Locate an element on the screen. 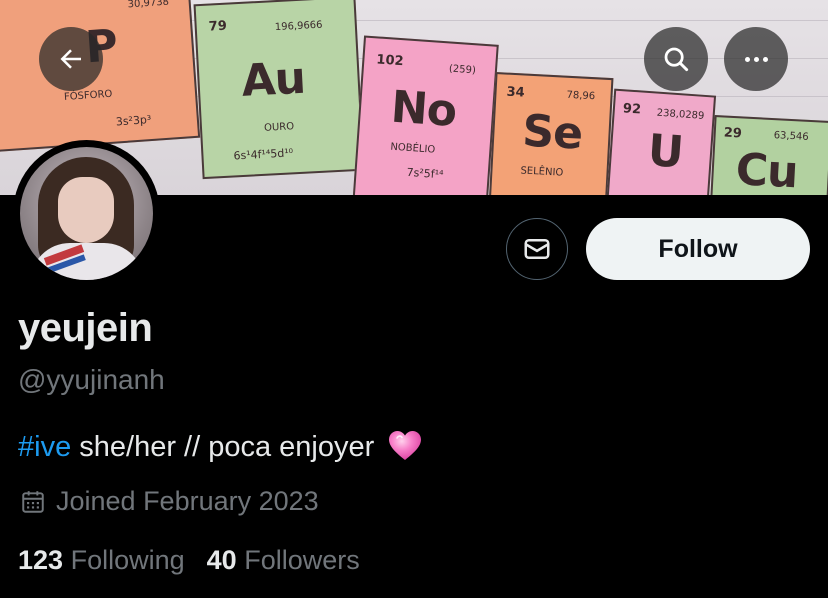 The image size is (828, 598). more-horizontal-icon is located at coordinates (756, 59).